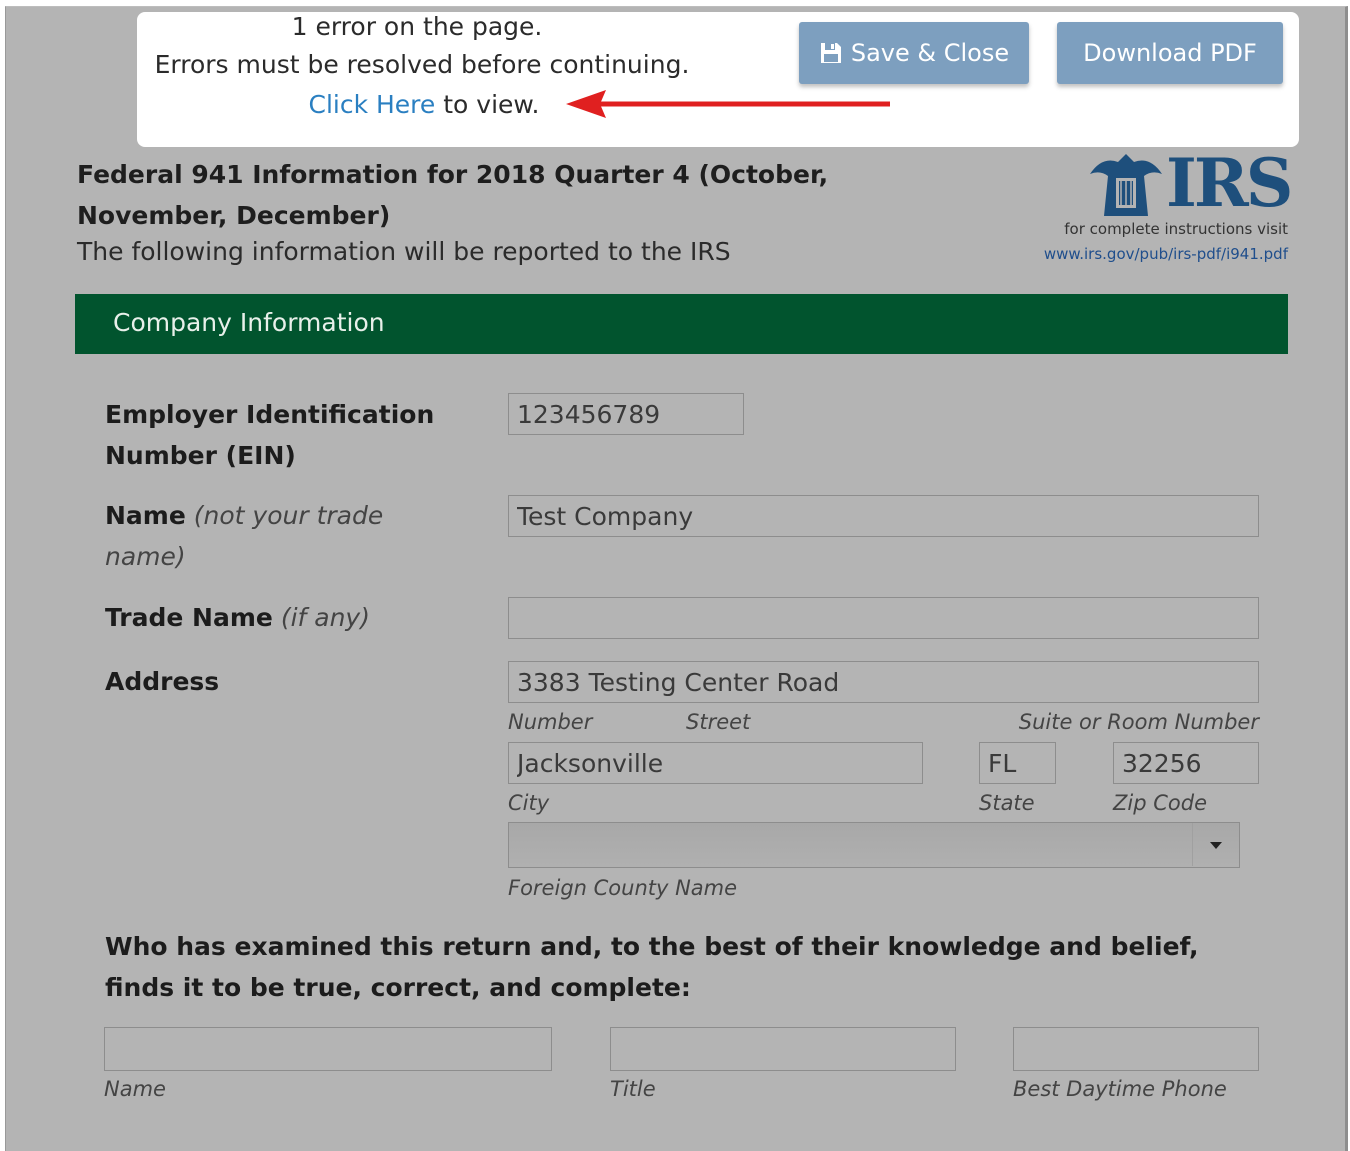 Image resolution: width=1350 pixels, height=1151 pixels. What do you see at coordinates (487, 104) in the screenshot?
I see `error-view-tail: to view.` at bounding box center [487, 104].